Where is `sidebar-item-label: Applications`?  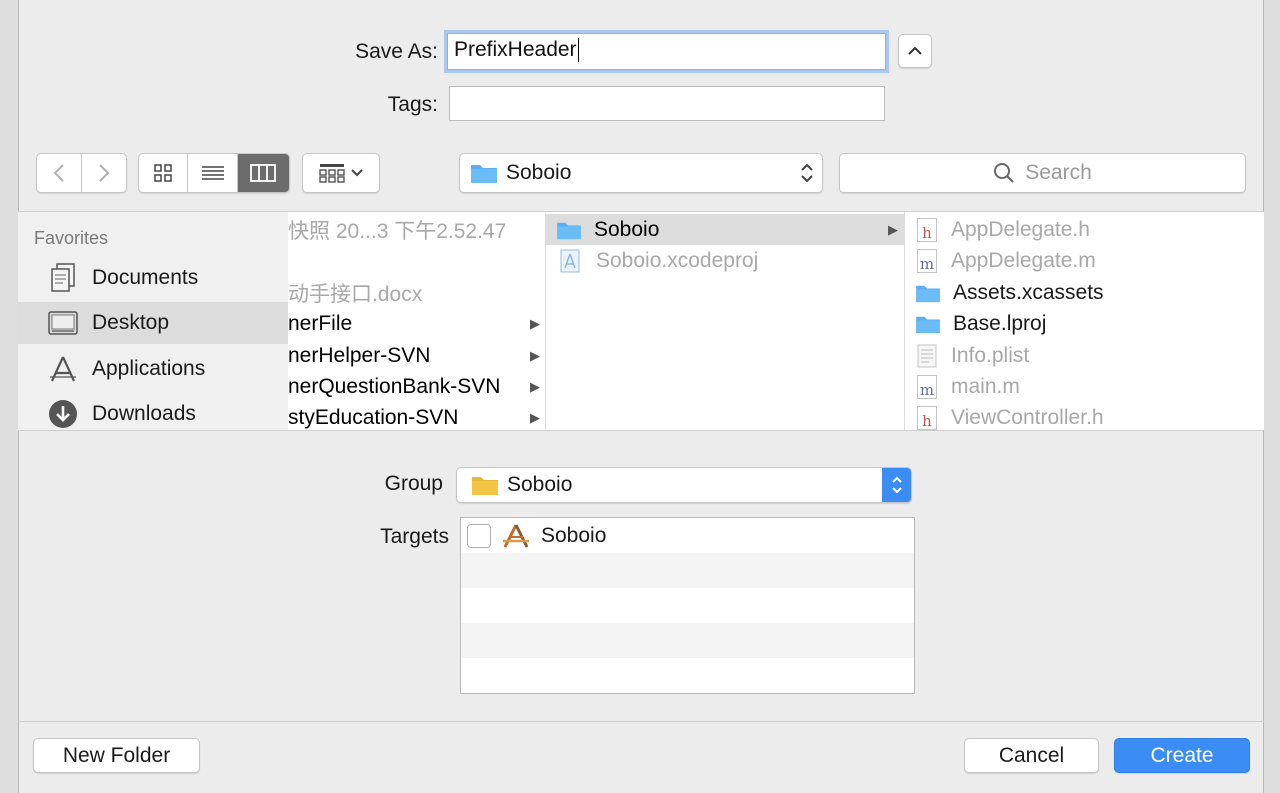 sidebar-item-label: Applications is located at coordinates (149, 368).